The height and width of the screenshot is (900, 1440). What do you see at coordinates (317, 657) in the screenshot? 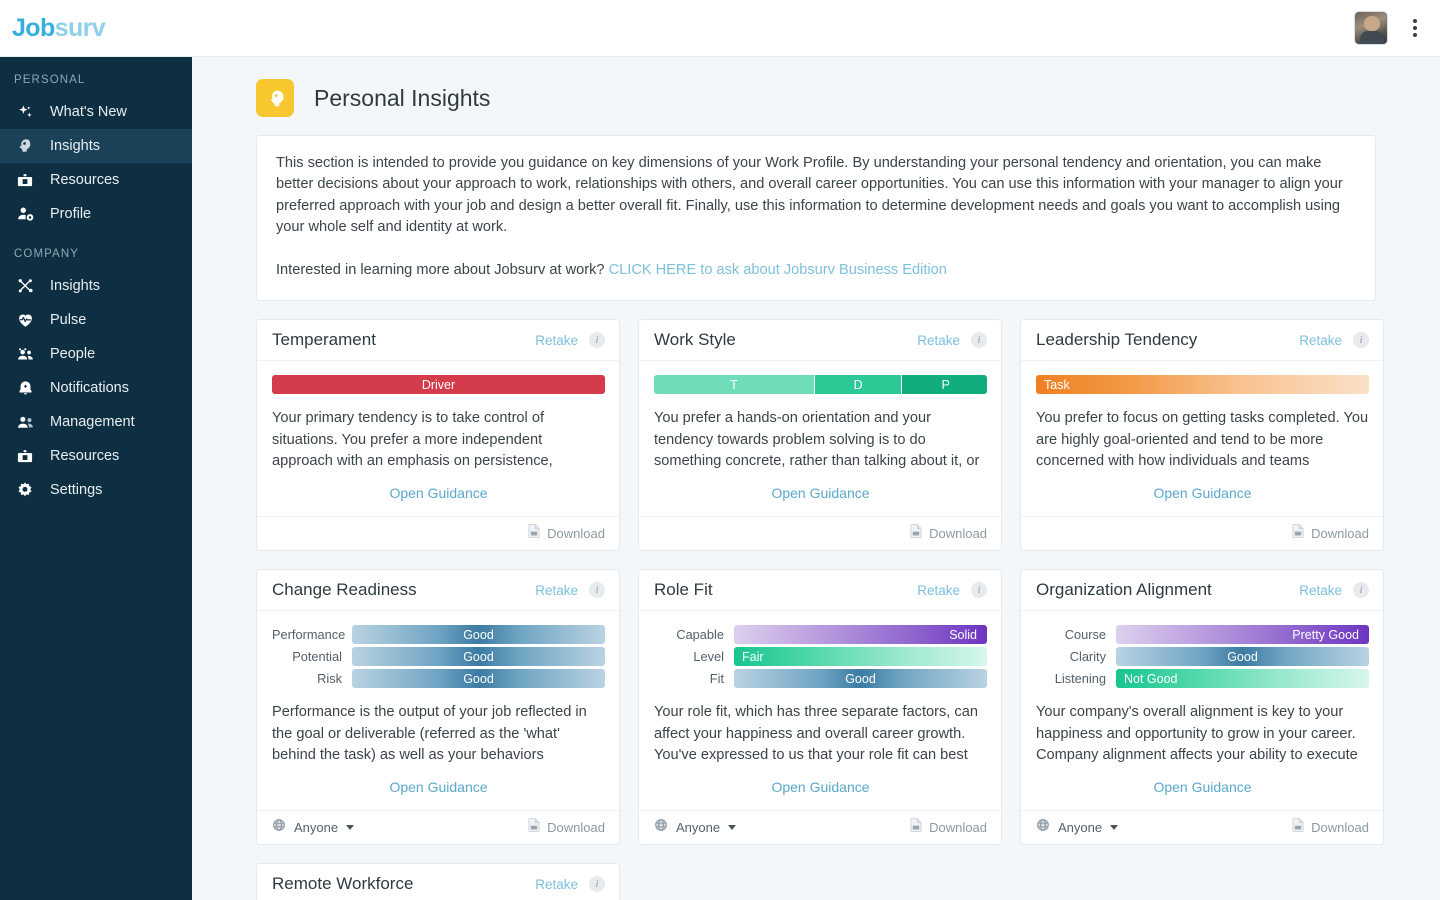
I see `score-bar-row-label: Potential` at bounding box center [317, 657].